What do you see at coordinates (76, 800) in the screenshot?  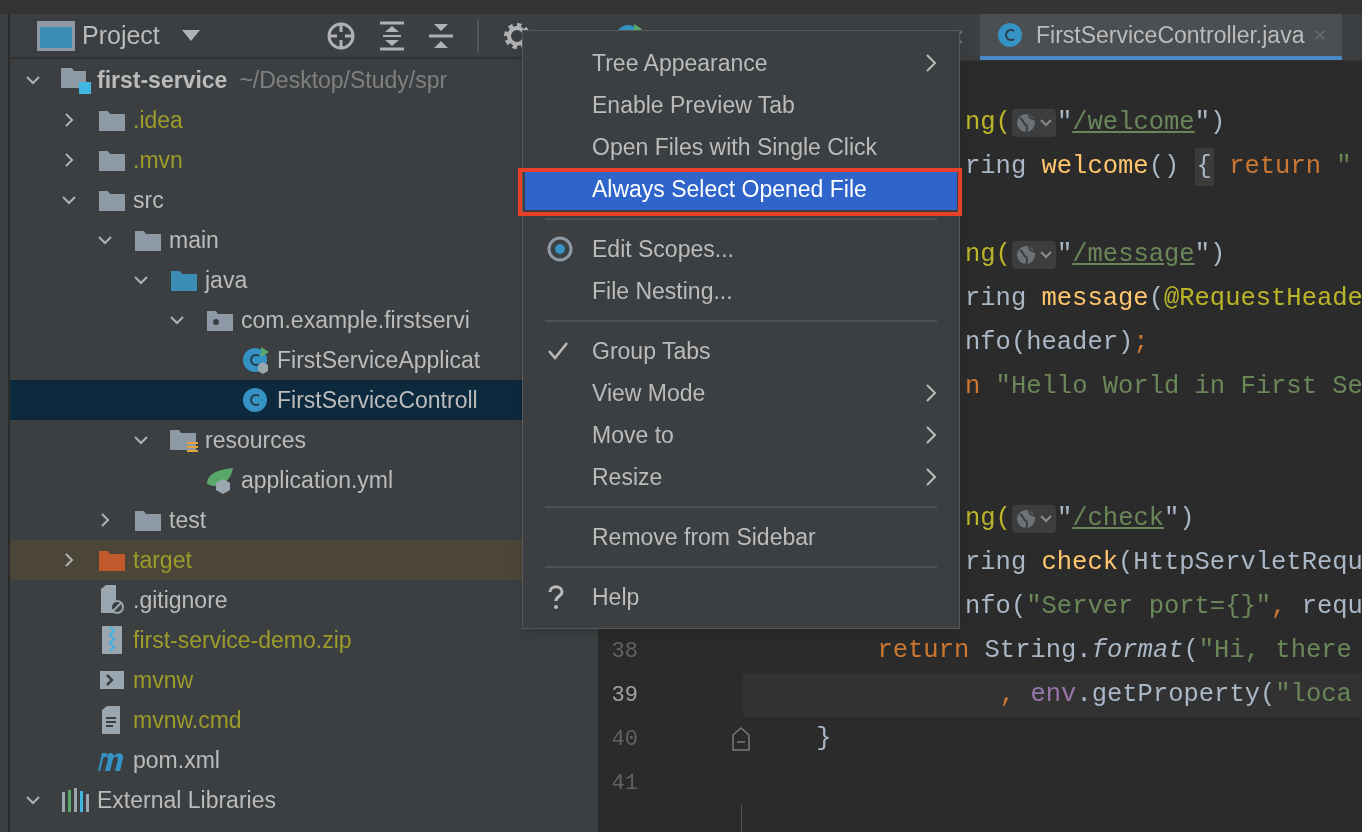 I see `libraries-icon` at bounding box center [76, 800].